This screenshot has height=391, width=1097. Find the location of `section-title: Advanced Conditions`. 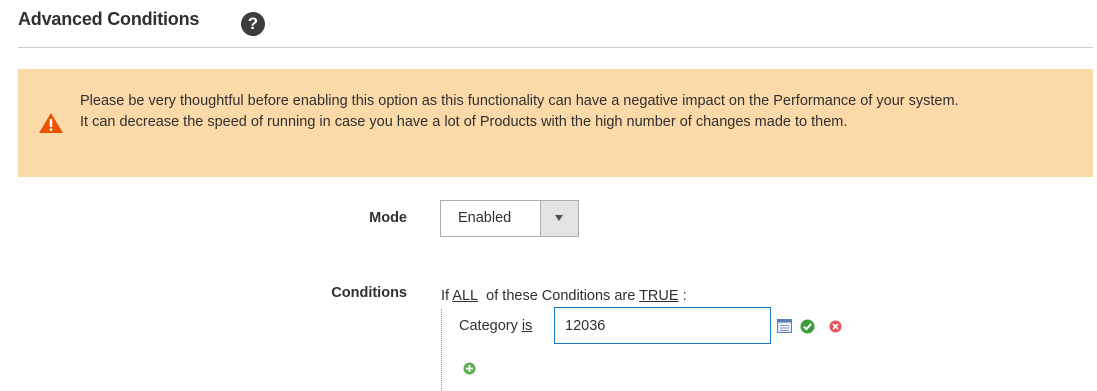

section-title: Advanced Conditions is located at coordinates (109, 19).